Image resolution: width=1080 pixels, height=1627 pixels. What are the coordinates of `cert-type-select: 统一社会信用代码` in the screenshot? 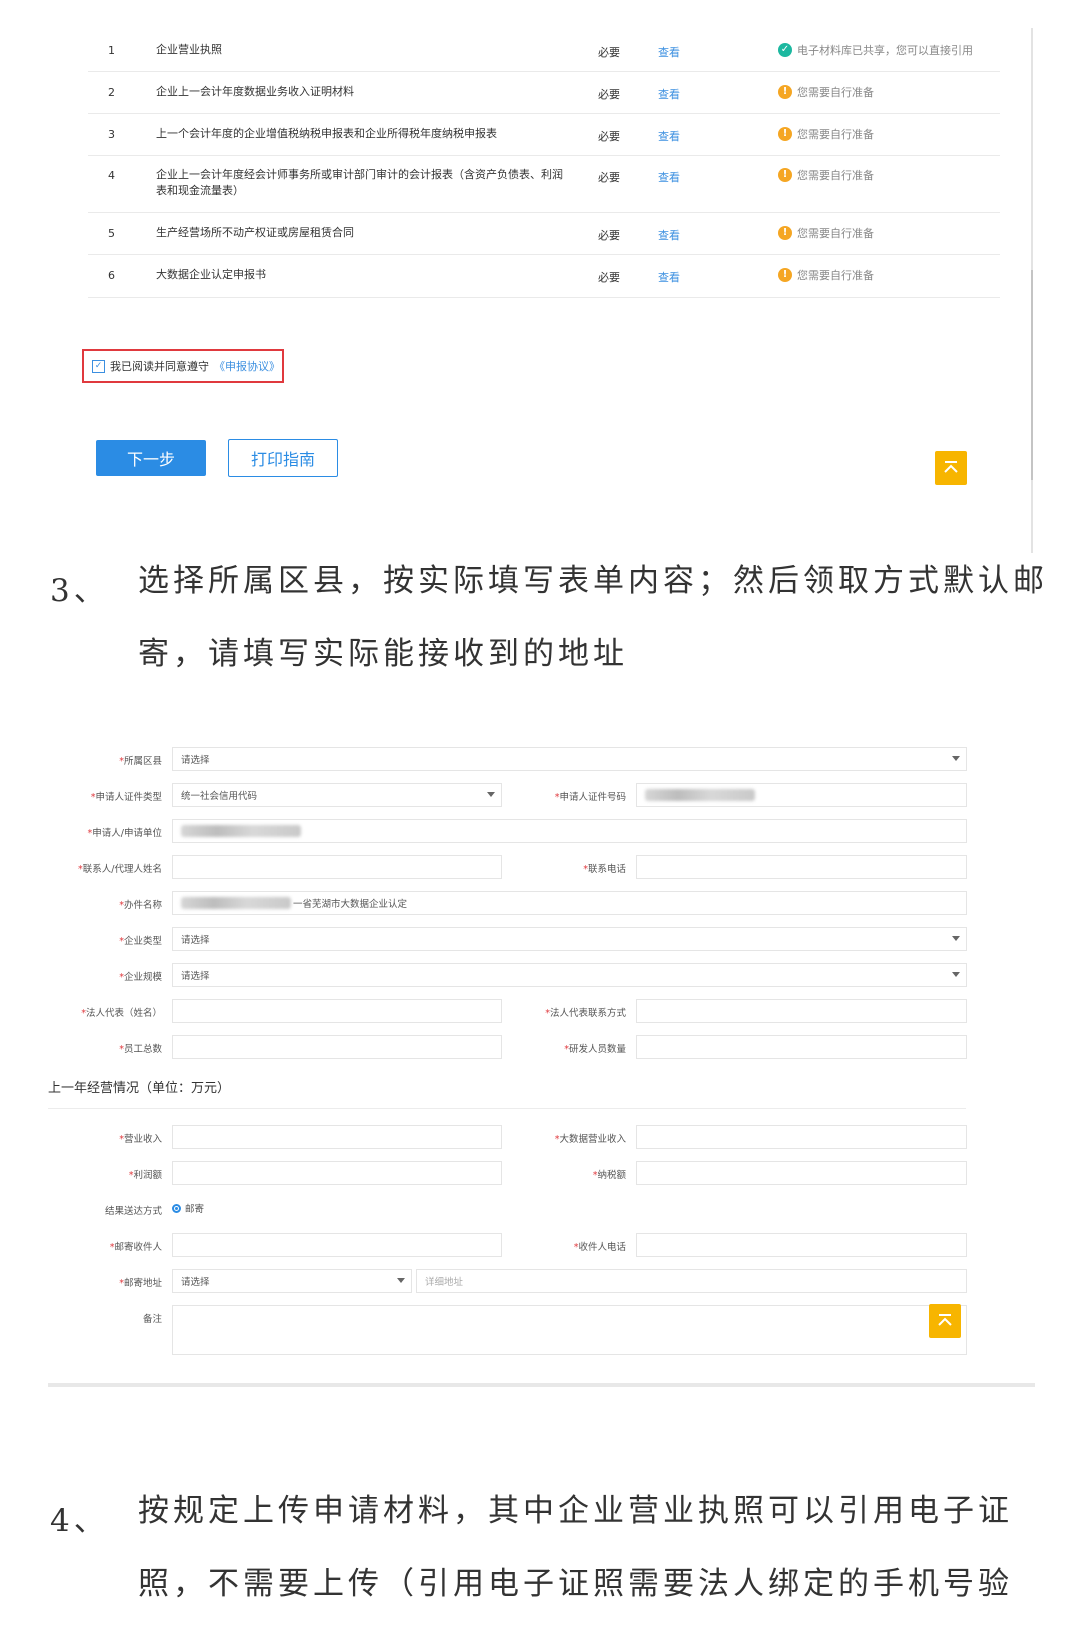 It's located at (337, 795).